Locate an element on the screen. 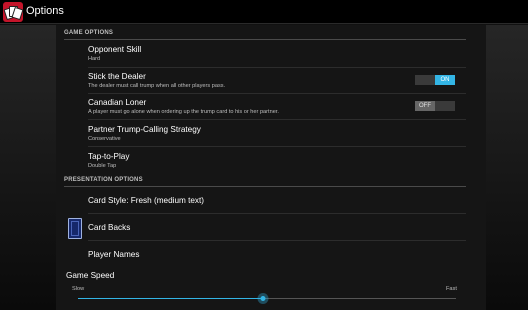  slider-min-label: Slow is located at coordinates (78, 289).